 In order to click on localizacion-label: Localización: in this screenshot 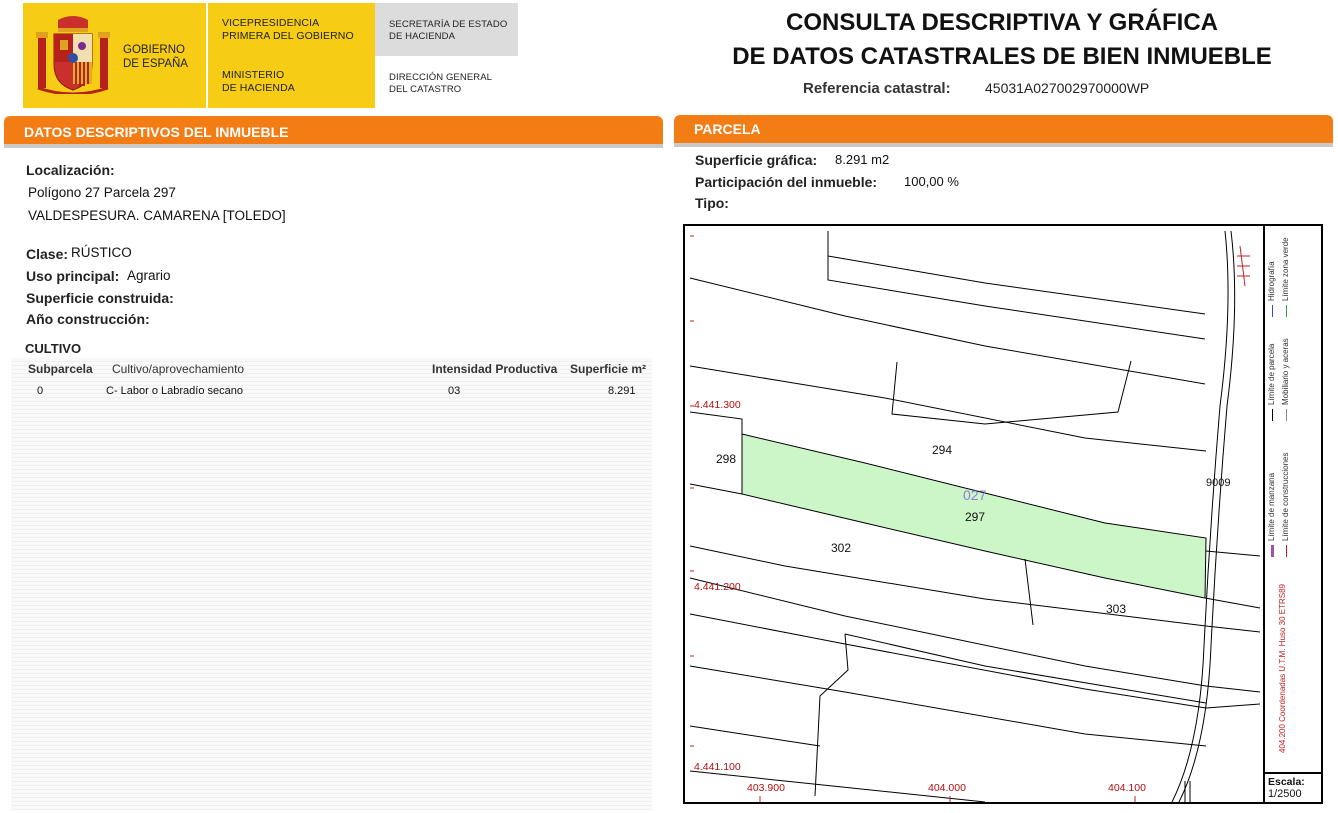, I will do `click(70, 170)`.